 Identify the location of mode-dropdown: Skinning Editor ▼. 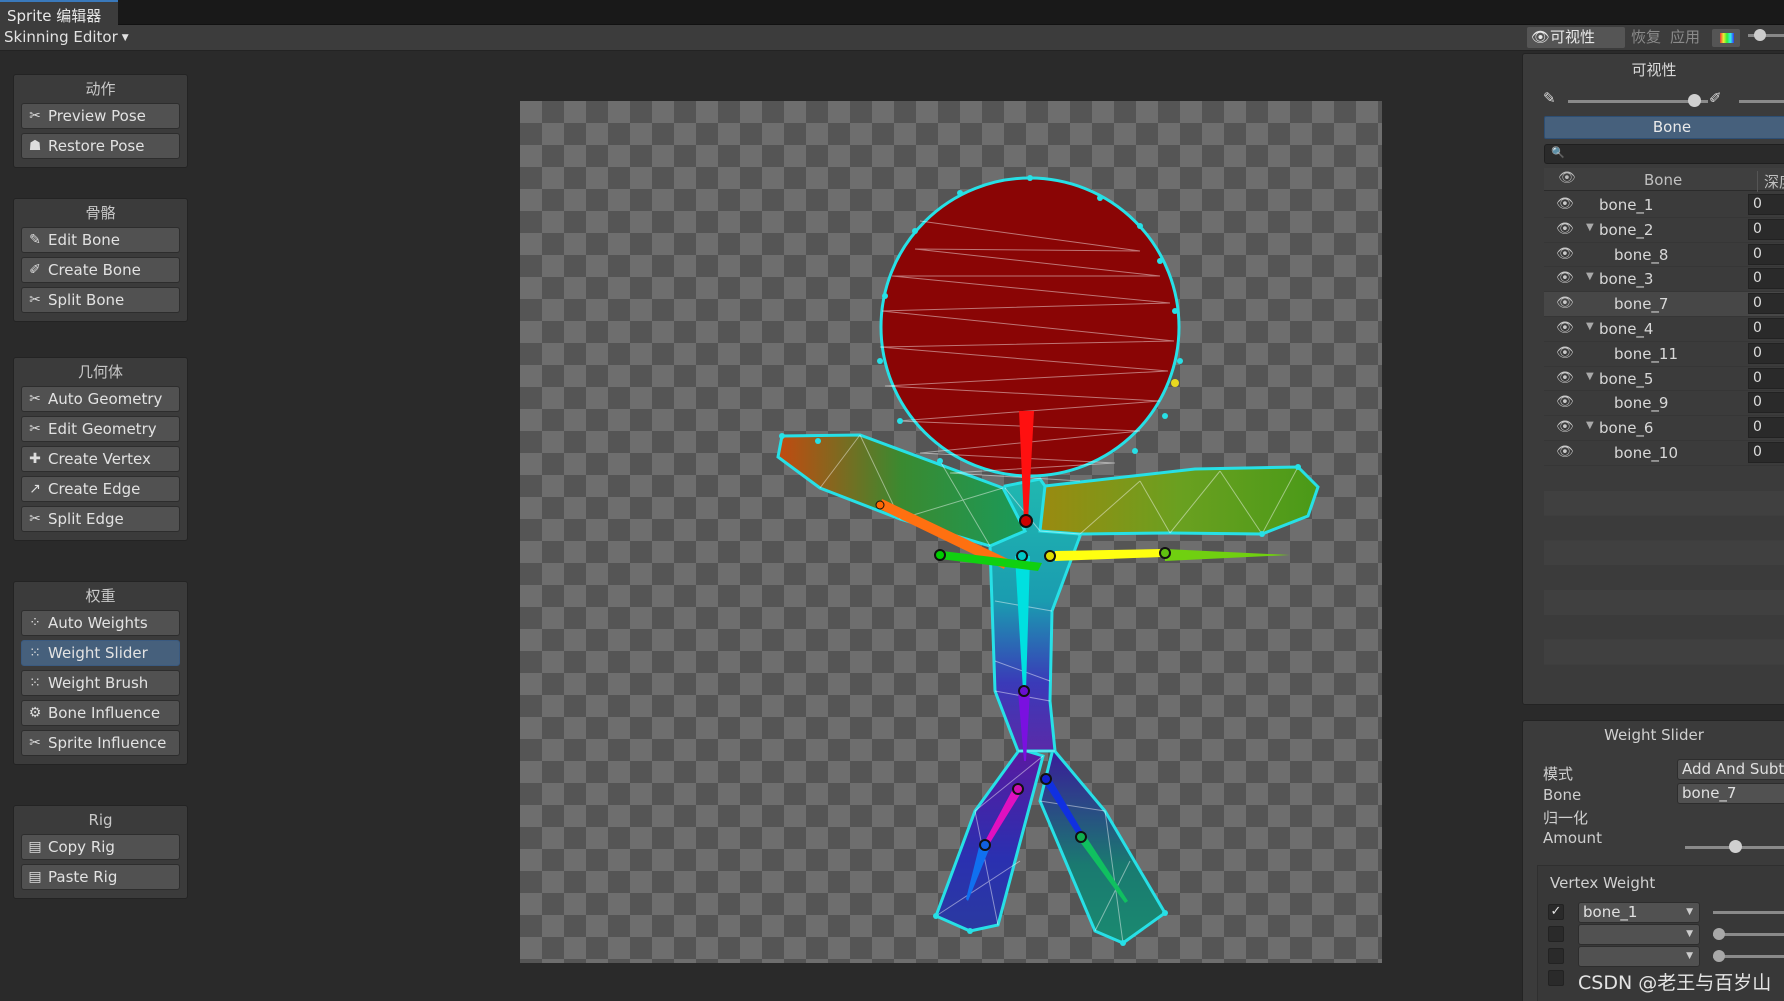
(66, 37).